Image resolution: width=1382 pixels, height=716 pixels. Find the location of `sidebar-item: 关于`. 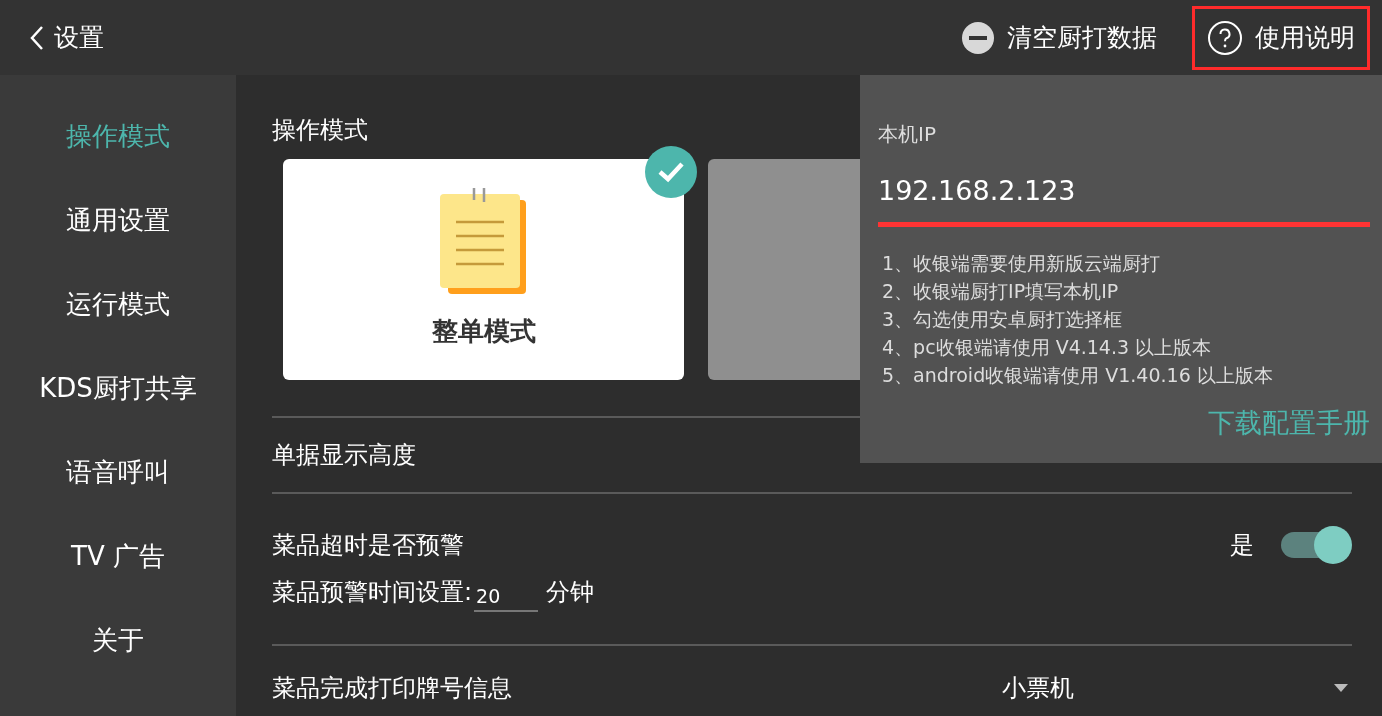

sidebar-item: 关于 is located at coordinates (118, 640).